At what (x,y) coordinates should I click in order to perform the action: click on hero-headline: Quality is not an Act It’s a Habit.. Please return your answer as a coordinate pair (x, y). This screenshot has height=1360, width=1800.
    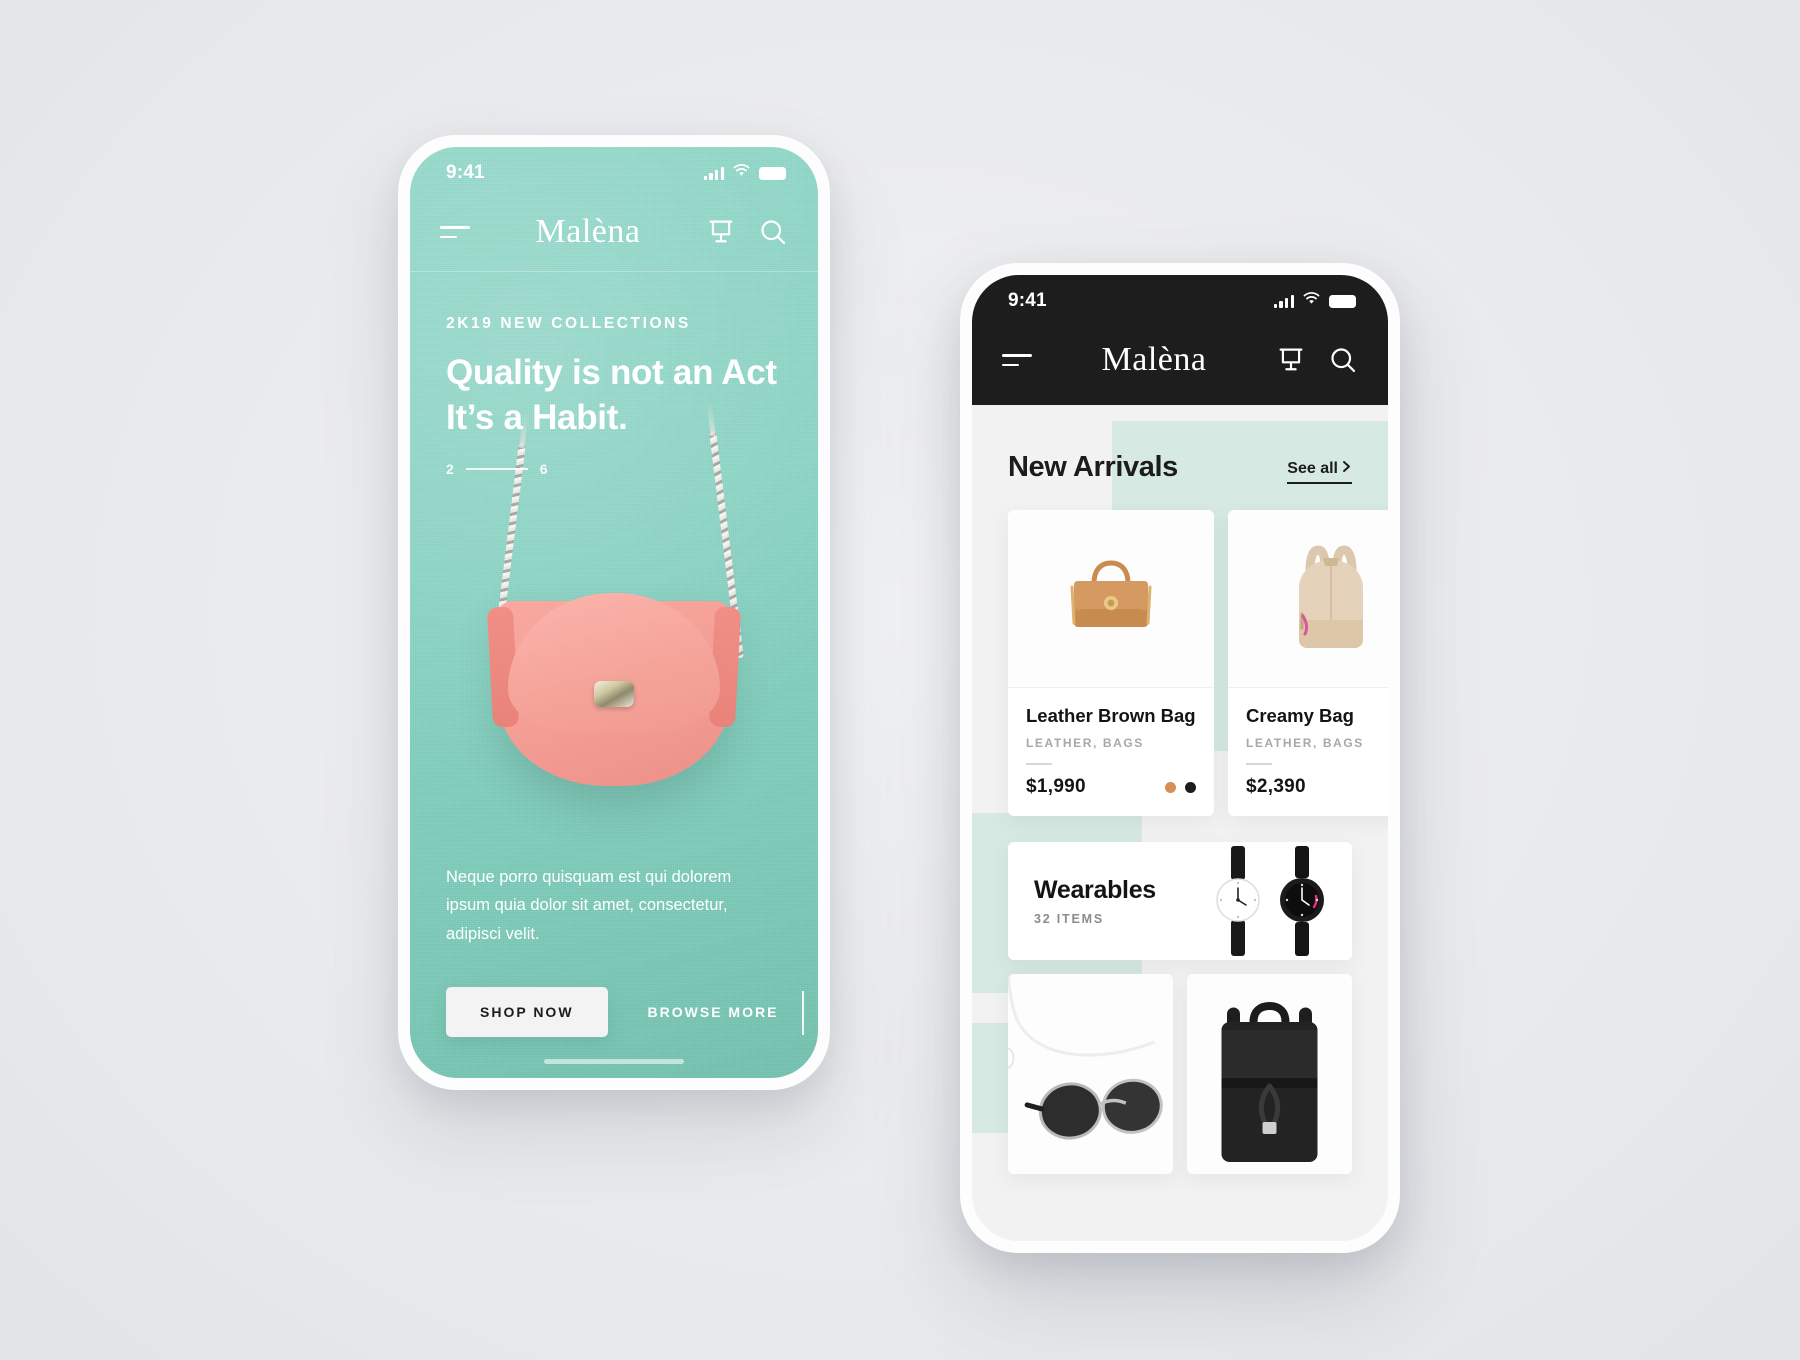
    Looking at the image, I should click on (614, 396).